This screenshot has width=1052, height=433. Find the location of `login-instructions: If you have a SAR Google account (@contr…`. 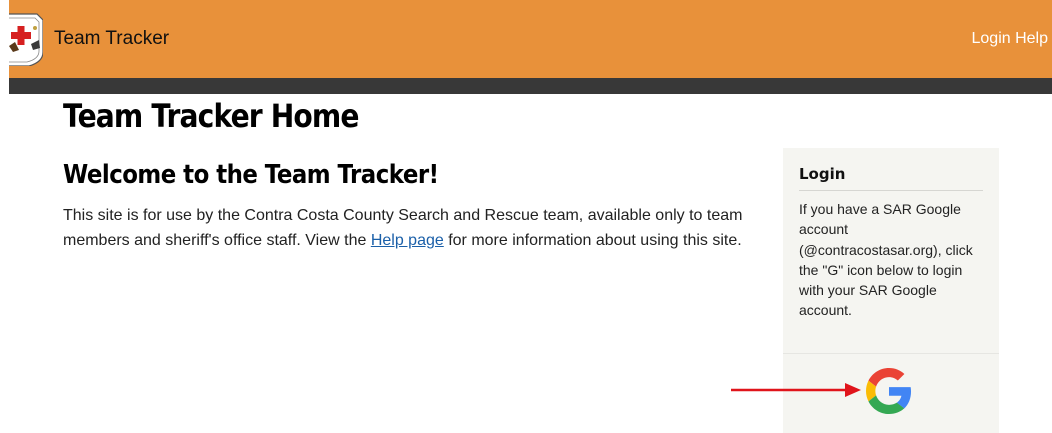

login-instructions: If you have a SAR Google account (@contr… is located at coordinates (886, 260).